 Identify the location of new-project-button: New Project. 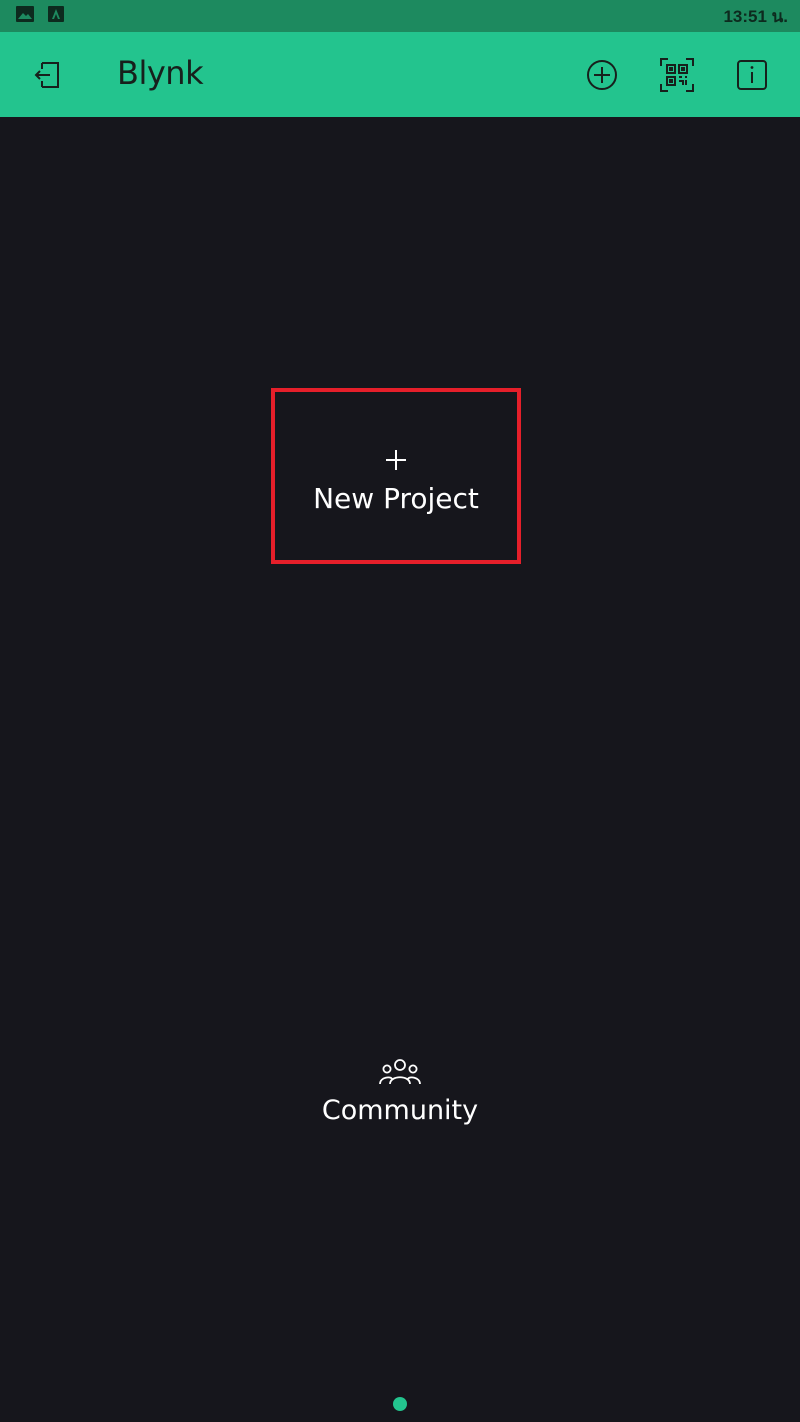
(396, 476).